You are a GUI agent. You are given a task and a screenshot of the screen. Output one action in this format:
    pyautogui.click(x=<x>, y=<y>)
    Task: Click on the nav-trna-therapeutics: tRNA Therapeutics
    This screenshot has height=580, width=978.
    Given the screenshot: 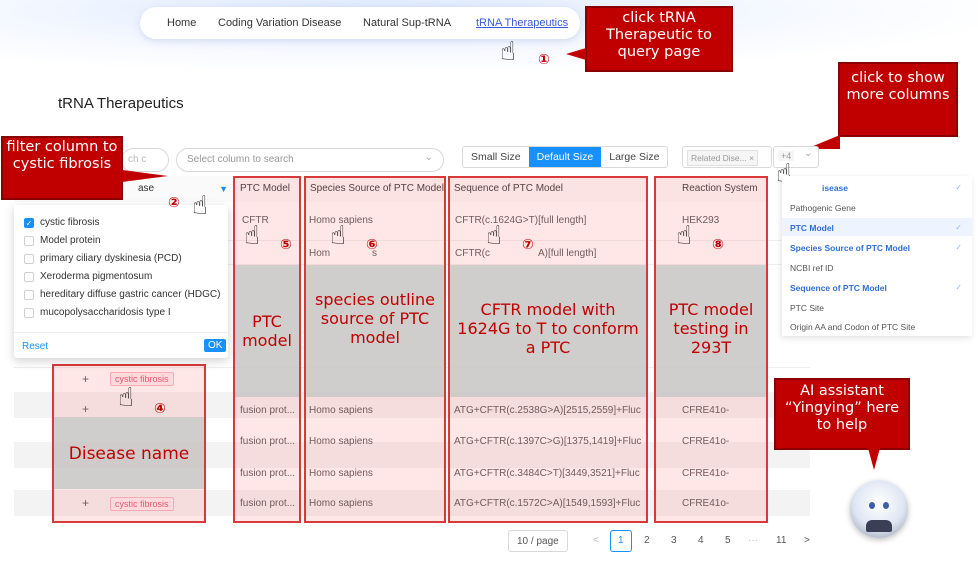 What is the action you would take?
    pyautogui.click(x=522, y=23)
    